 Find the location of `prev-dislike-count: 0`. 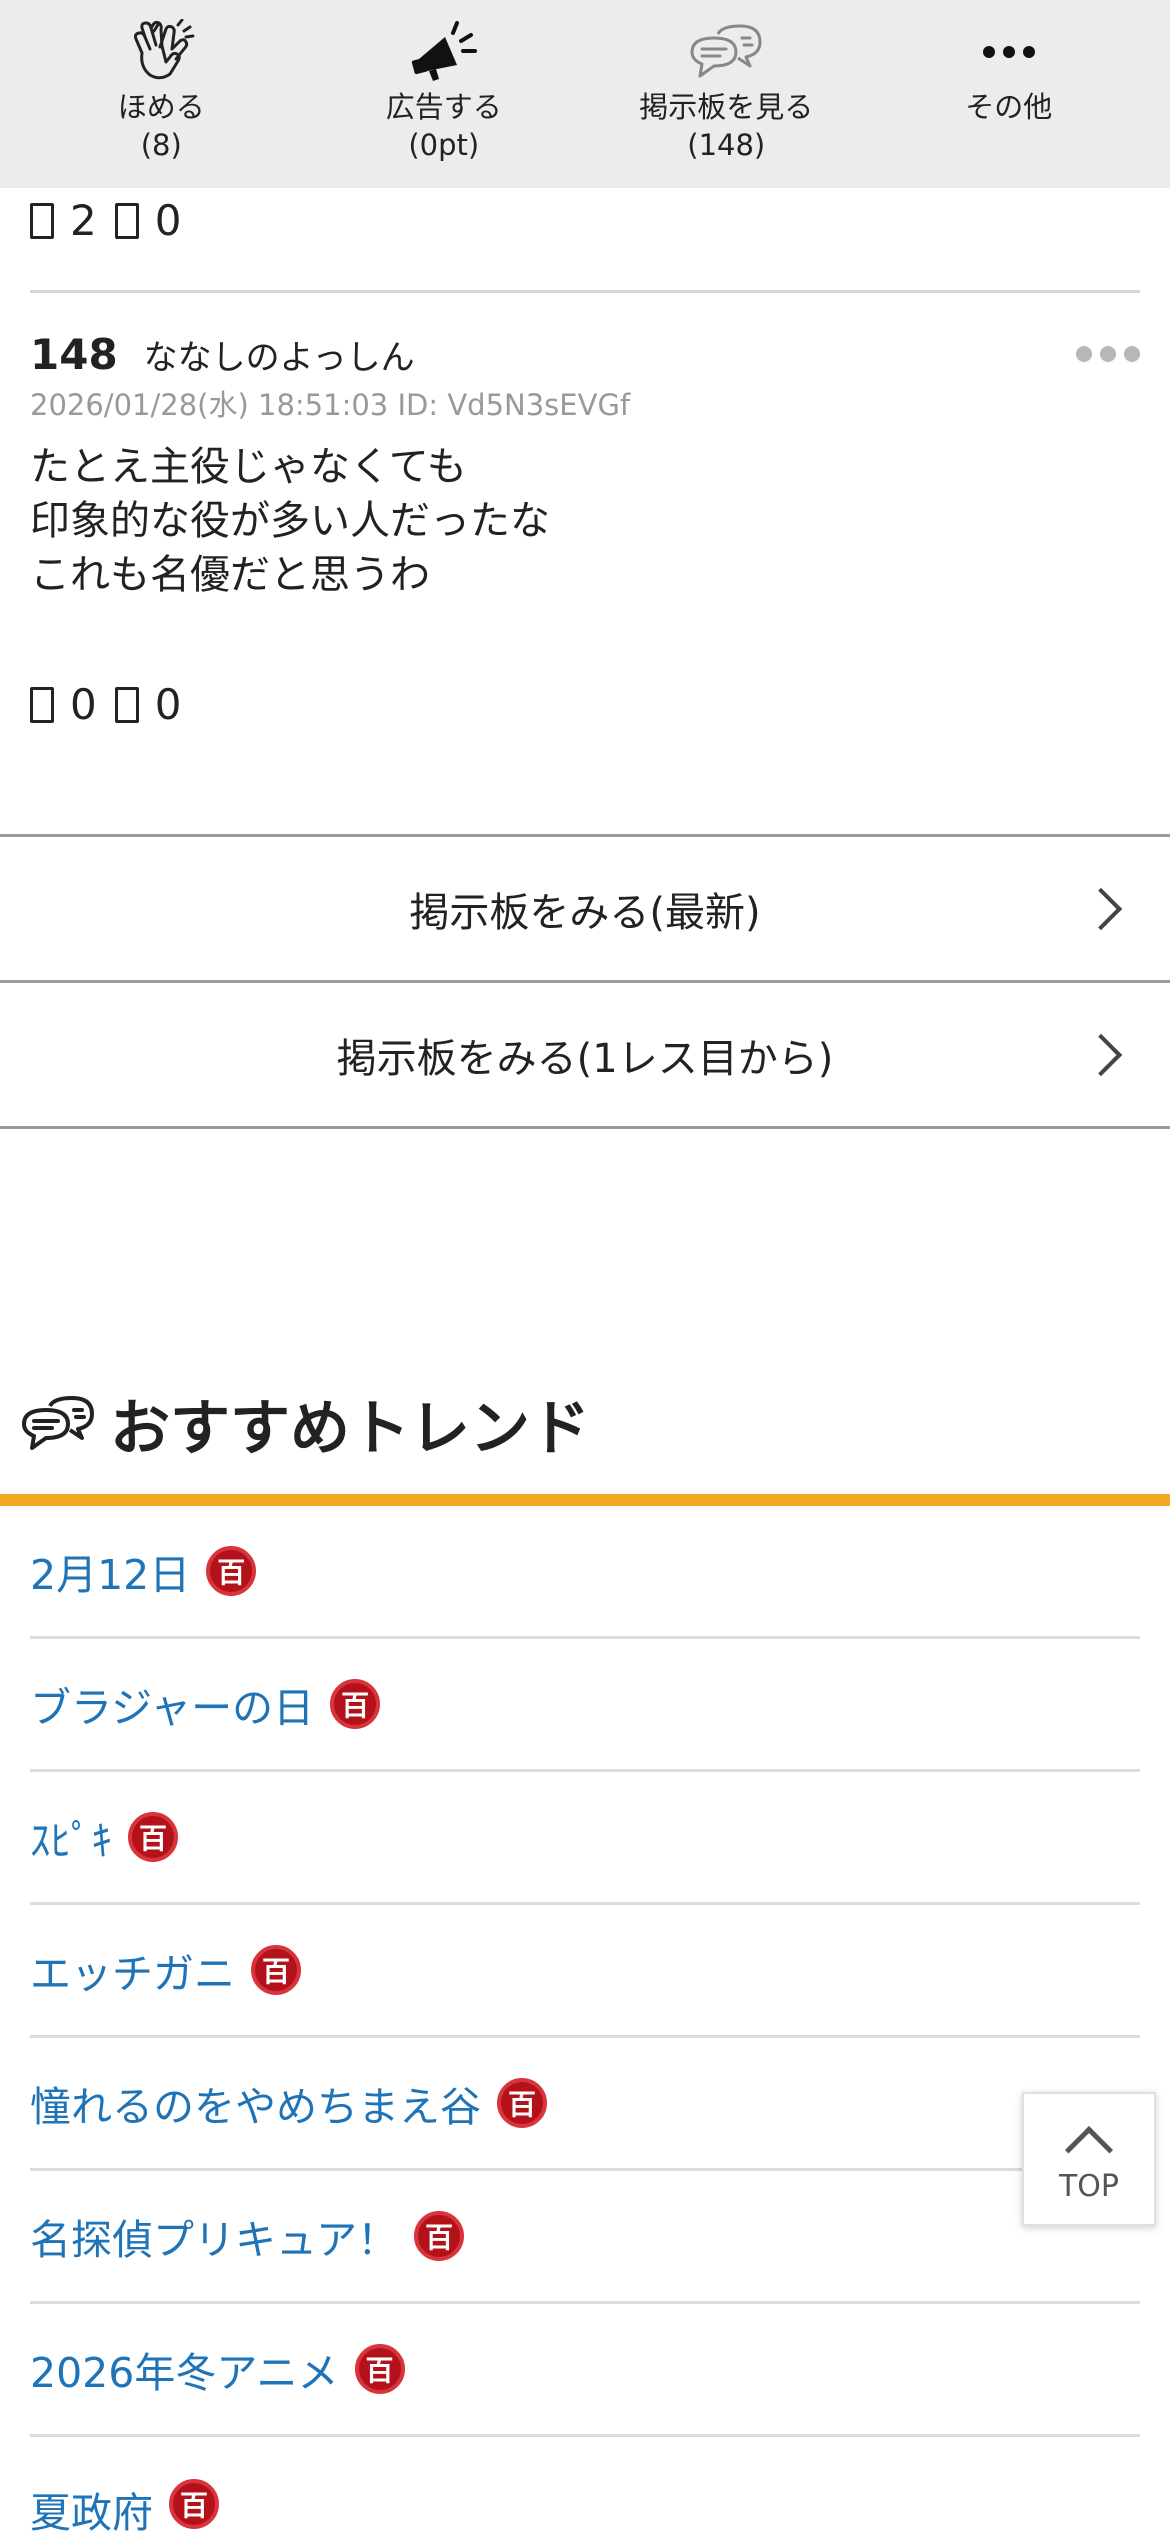

prev-dislike-count: 0 is located at coordinates (168, 220).